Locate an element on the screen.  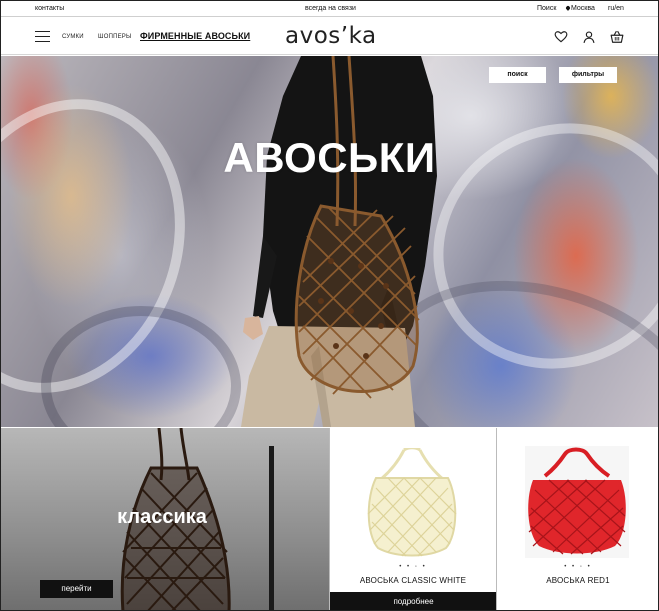
product-card: • • ◦ • АВОСЬКА CLASSIC WHITE подробнее is located at coordinates (412, 519).